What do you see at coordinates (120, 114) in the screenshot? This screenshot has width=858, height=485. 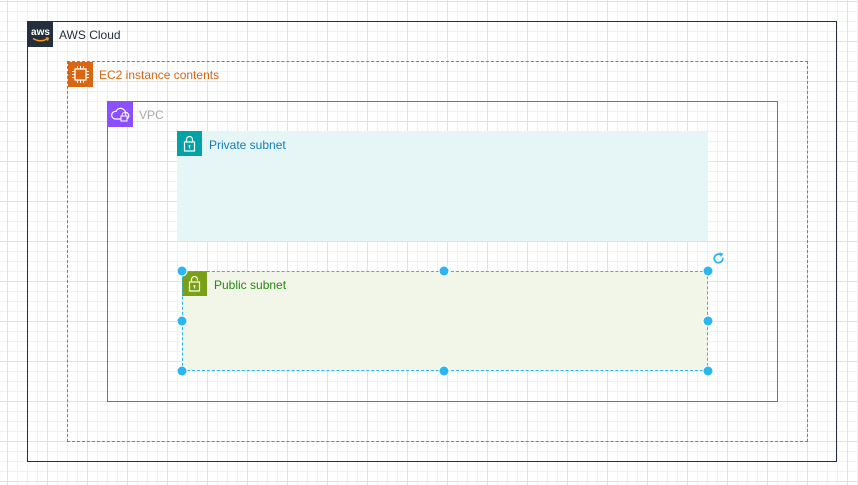 I see `vpc-cloud-lock-icon` at bounding box center [120, 114].